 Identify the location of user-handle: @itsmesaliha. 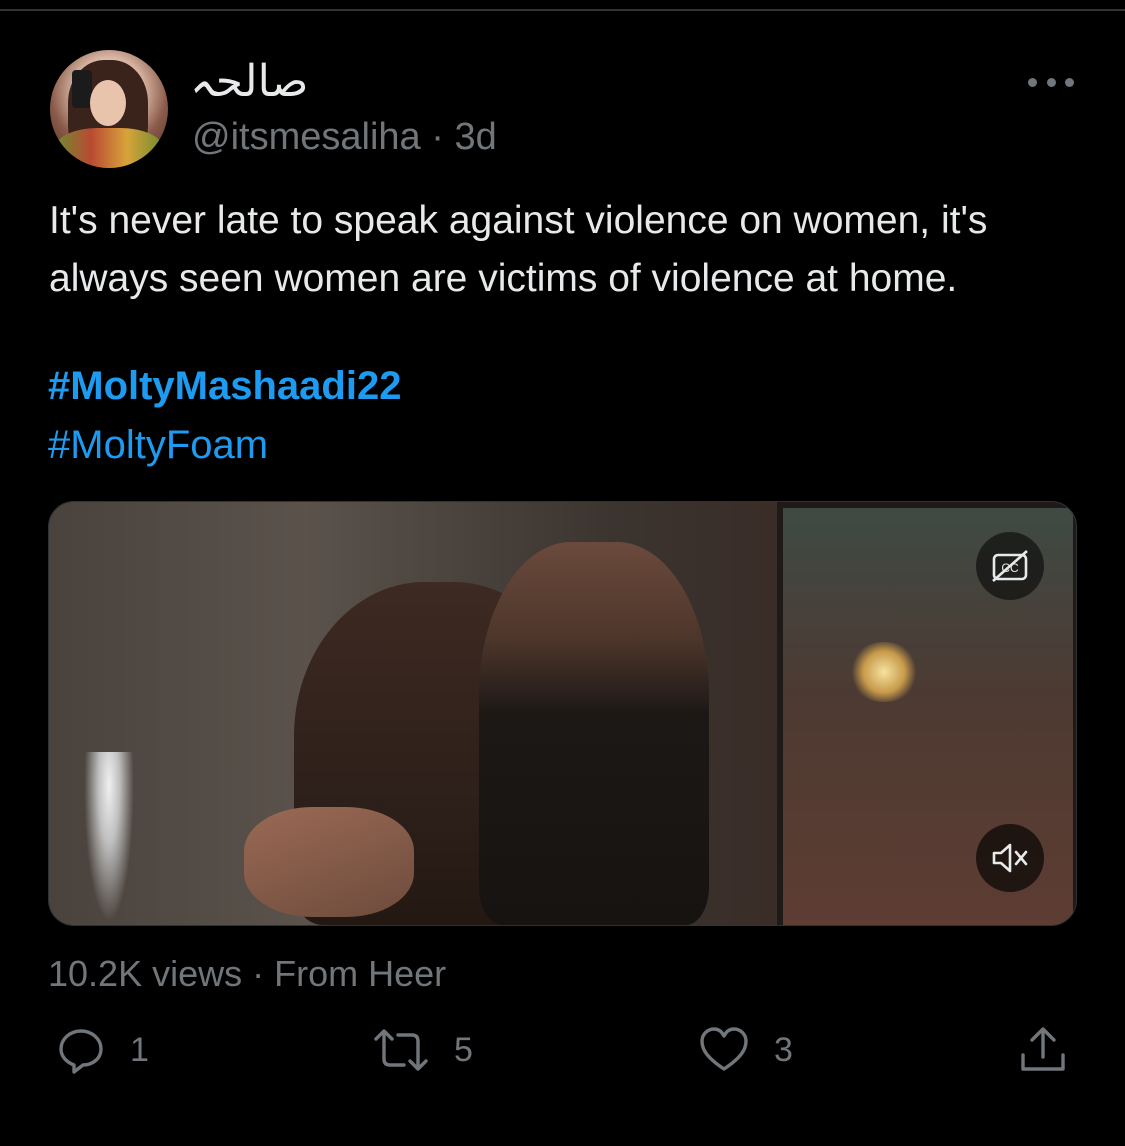
(306, 137).